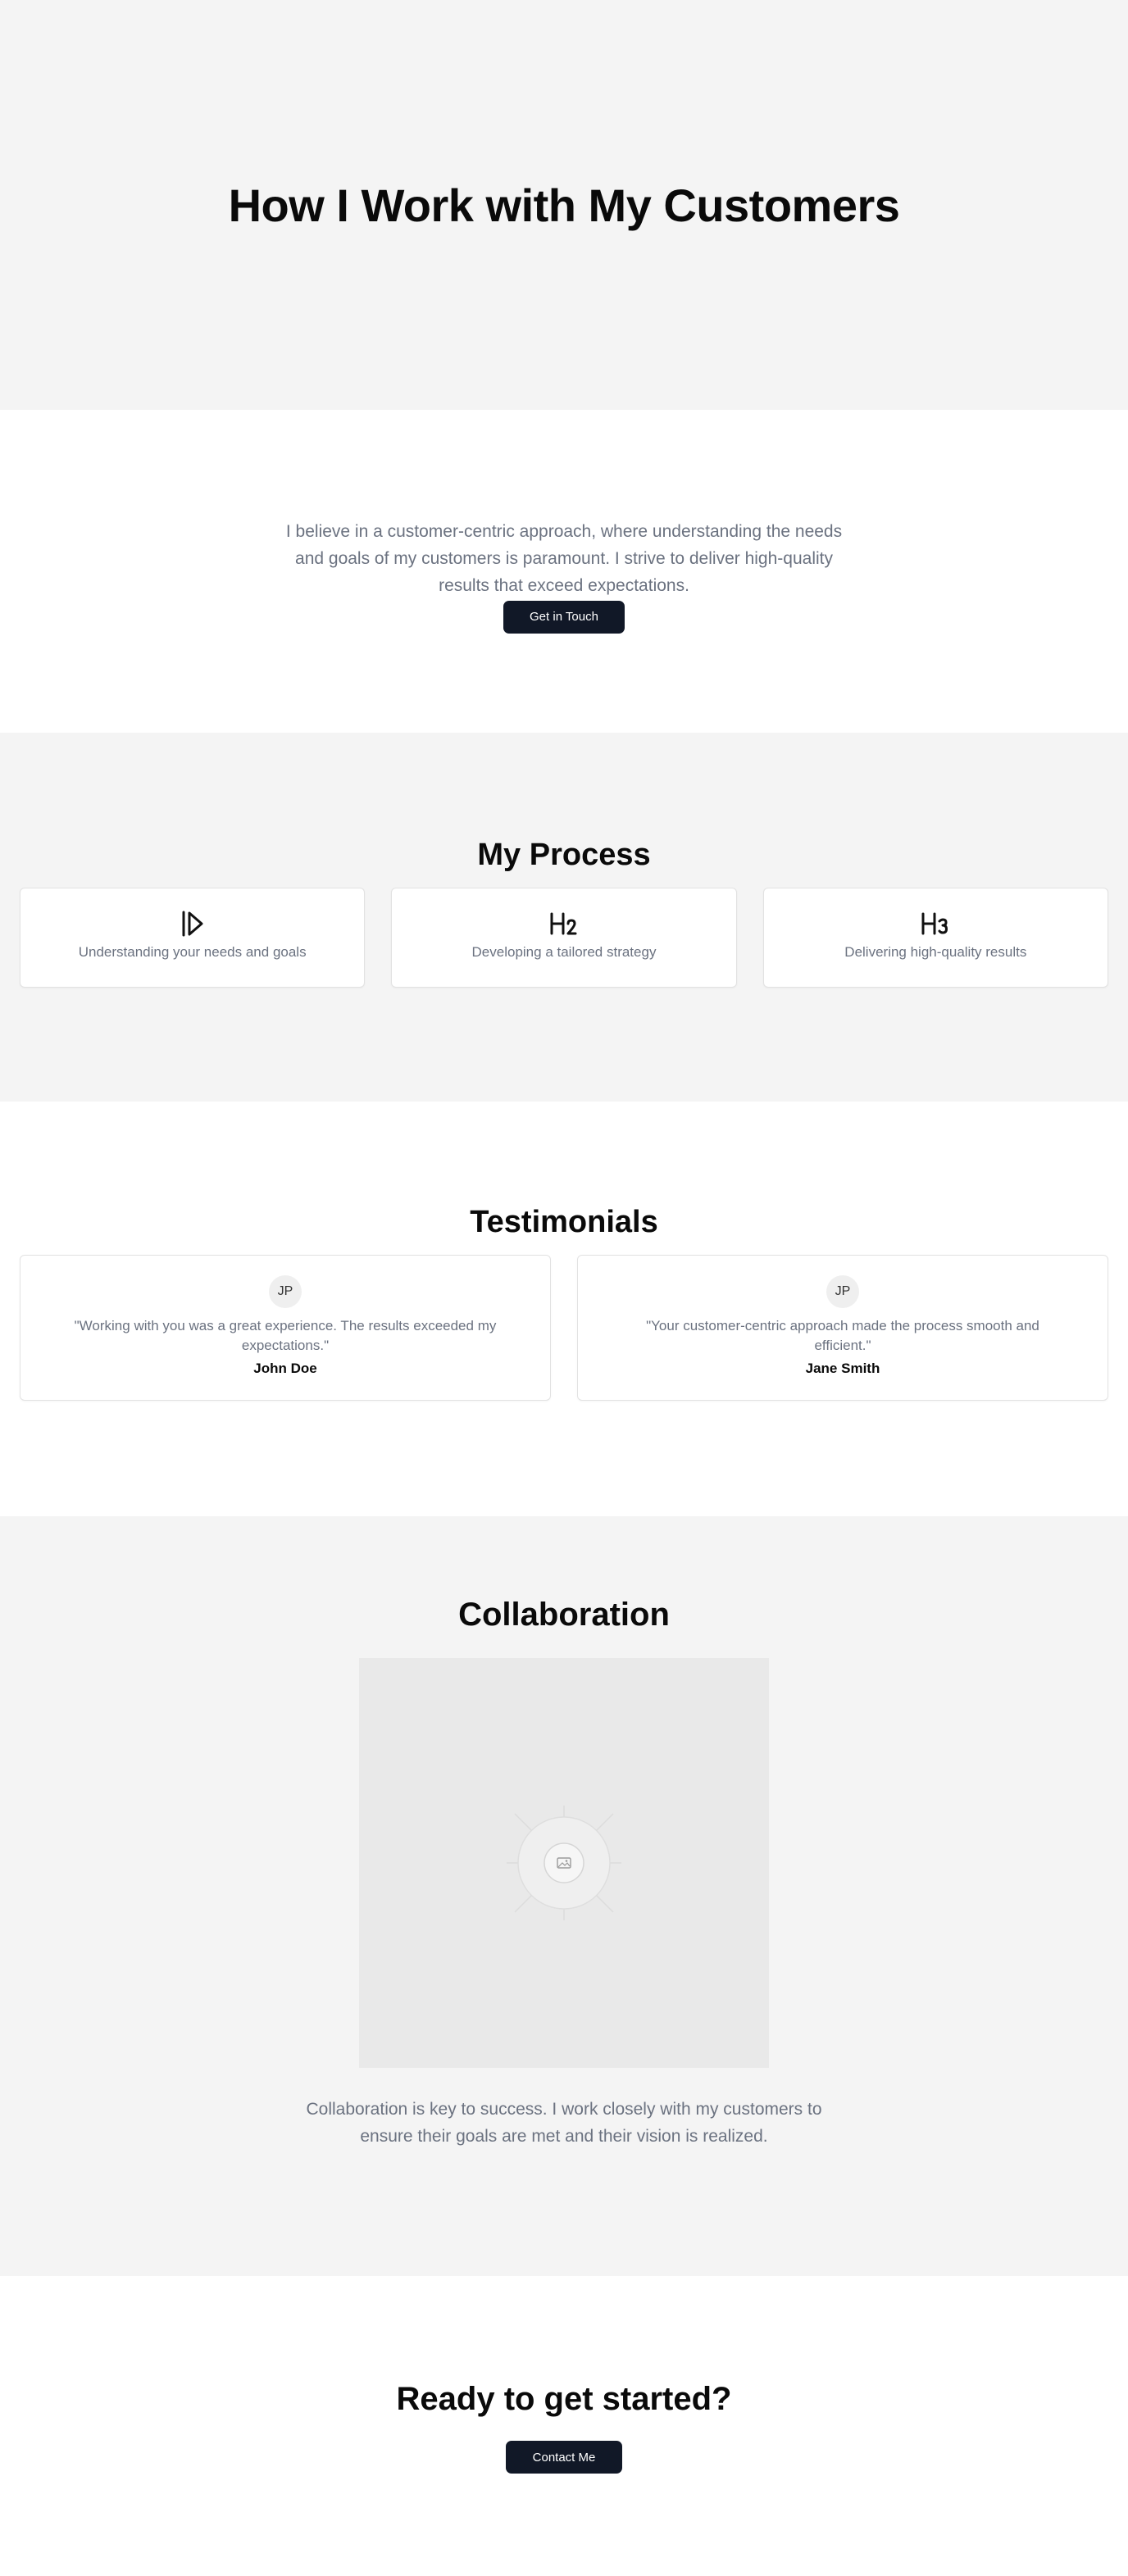 The width and height of the screenshot is (1128, 2576). Describe the element at coordinates (564, 952) in the screenshot. I see `process-step-label: Developing a tailored strategy` at that location.